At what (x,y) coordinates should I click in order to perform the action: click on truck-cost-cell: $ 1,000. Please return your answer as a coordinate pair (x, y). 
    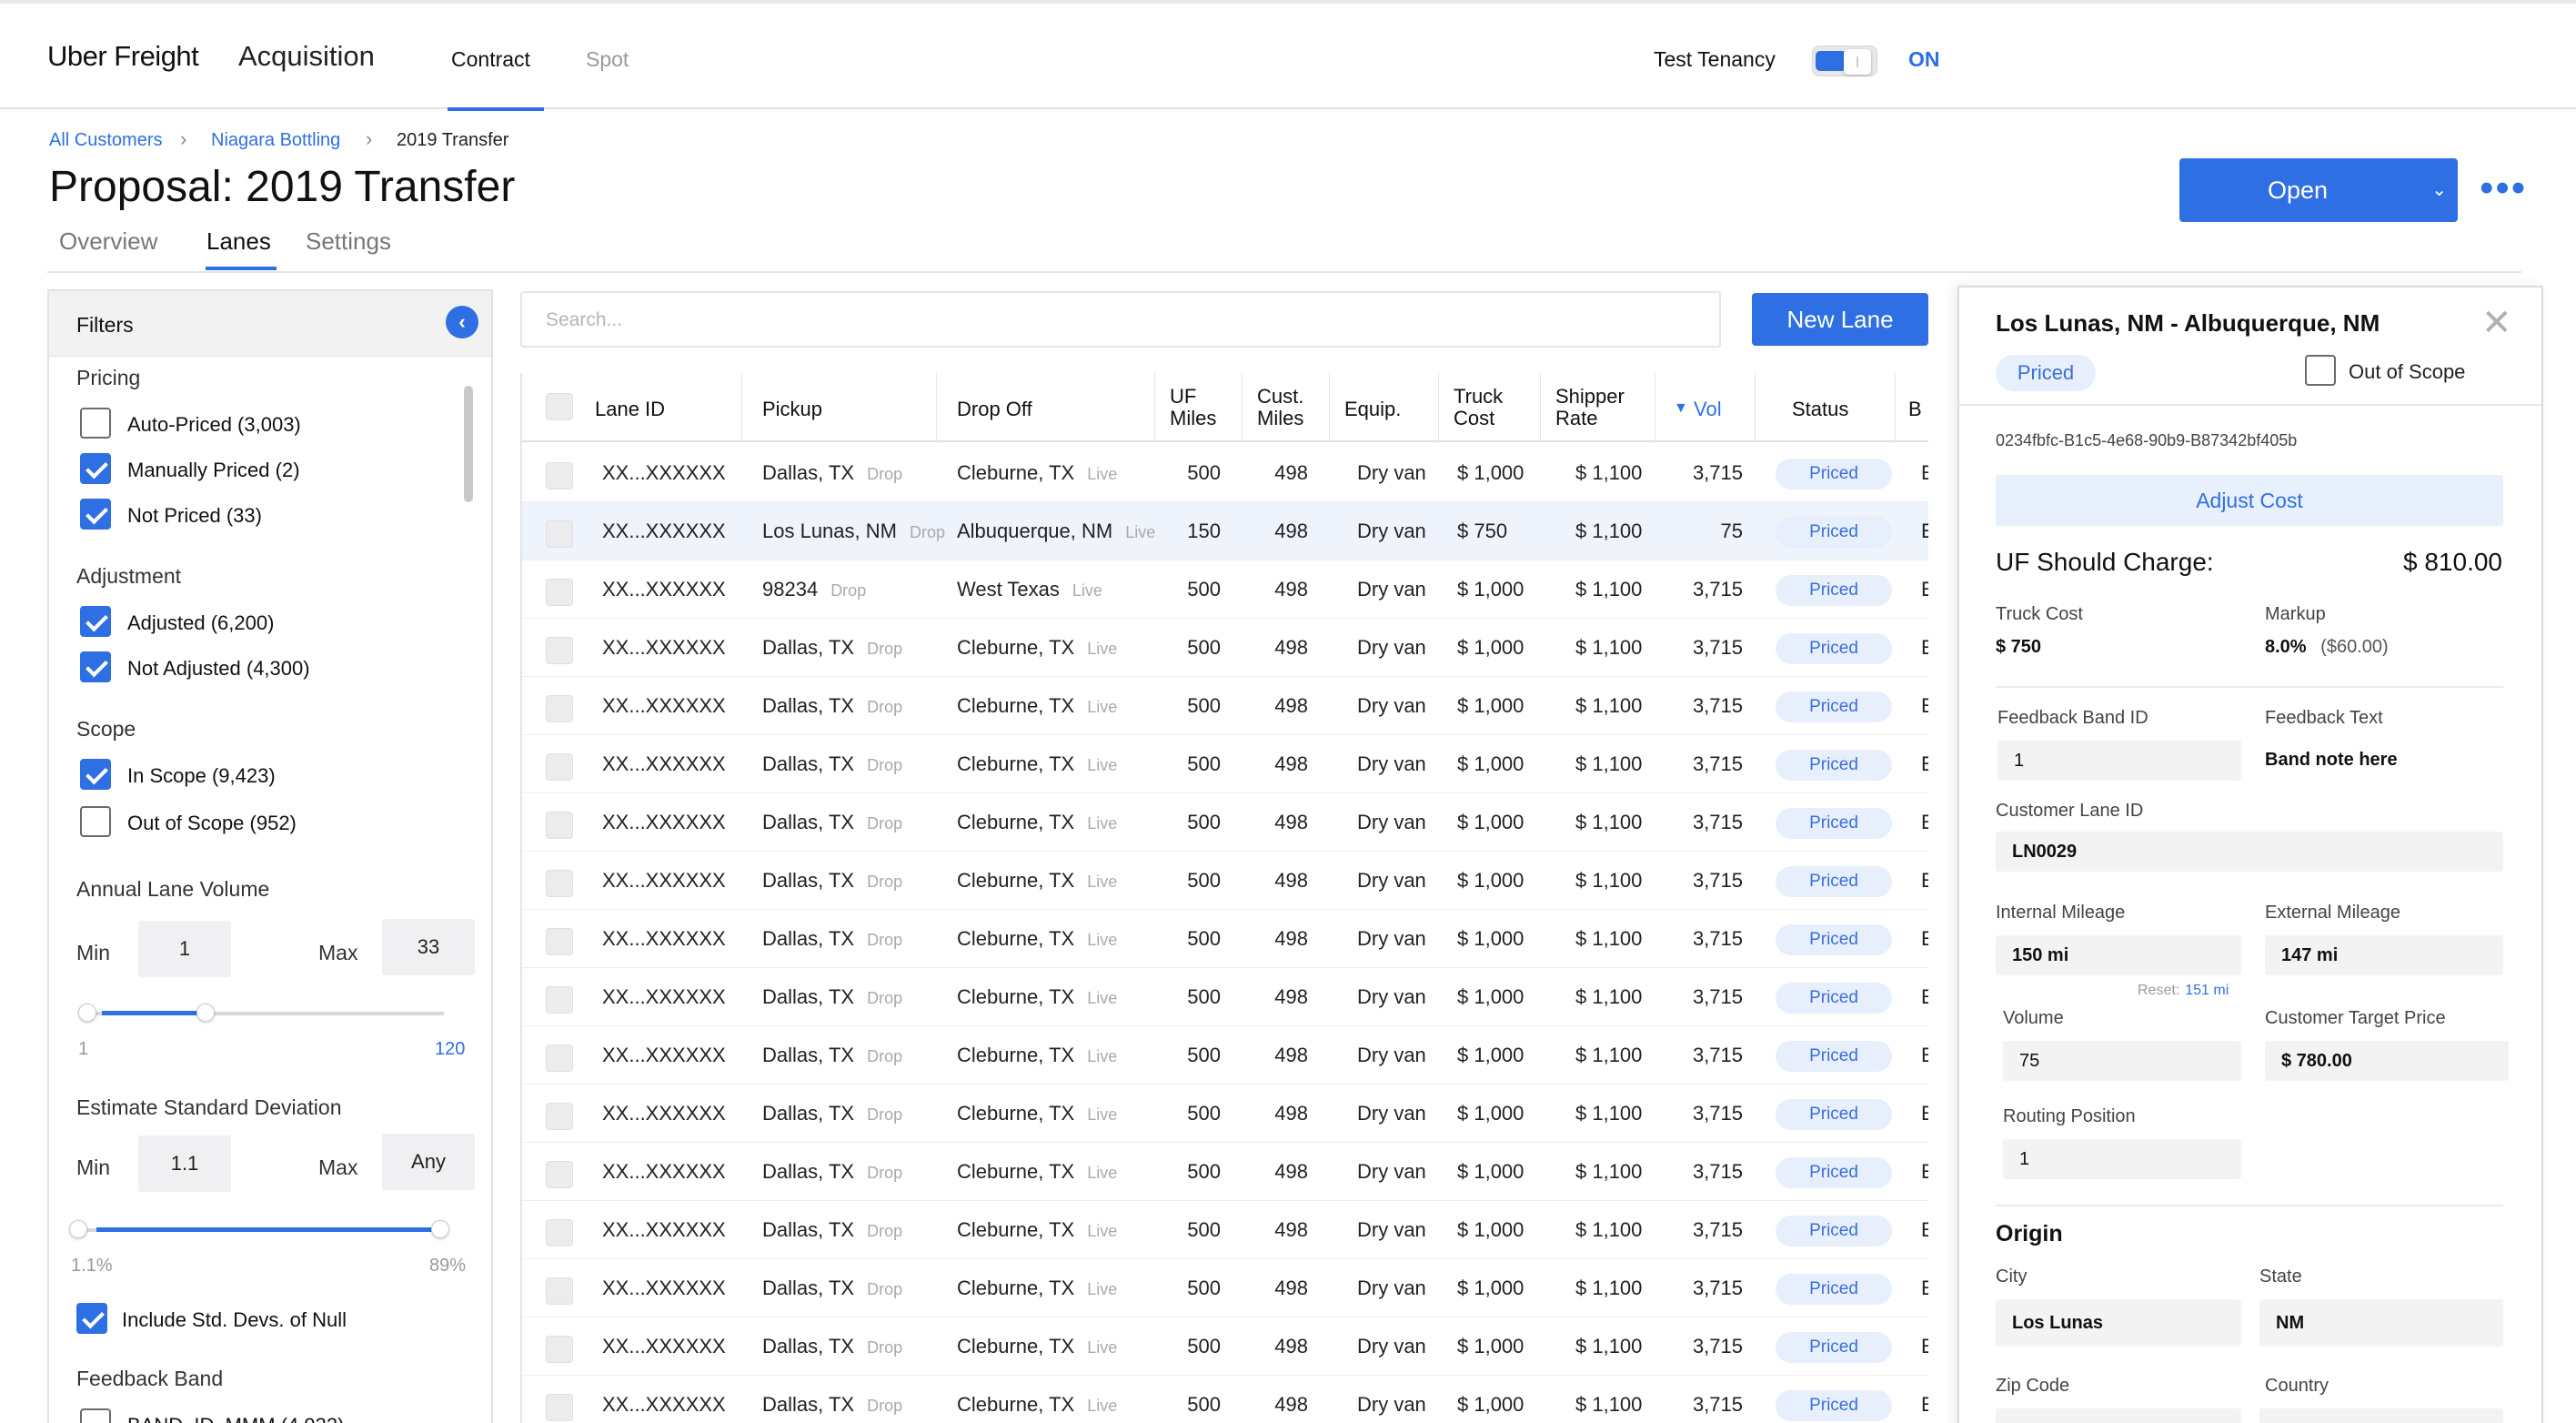
    Looking at the image, I should click on (1490, 647).